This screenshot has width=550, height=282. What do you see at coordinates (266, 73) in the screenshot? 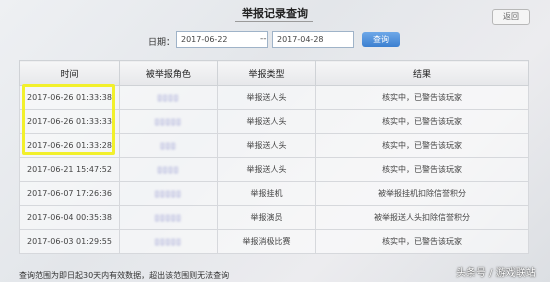
I see `header-report-type: 举报类型` at bounding box center [266, 73].